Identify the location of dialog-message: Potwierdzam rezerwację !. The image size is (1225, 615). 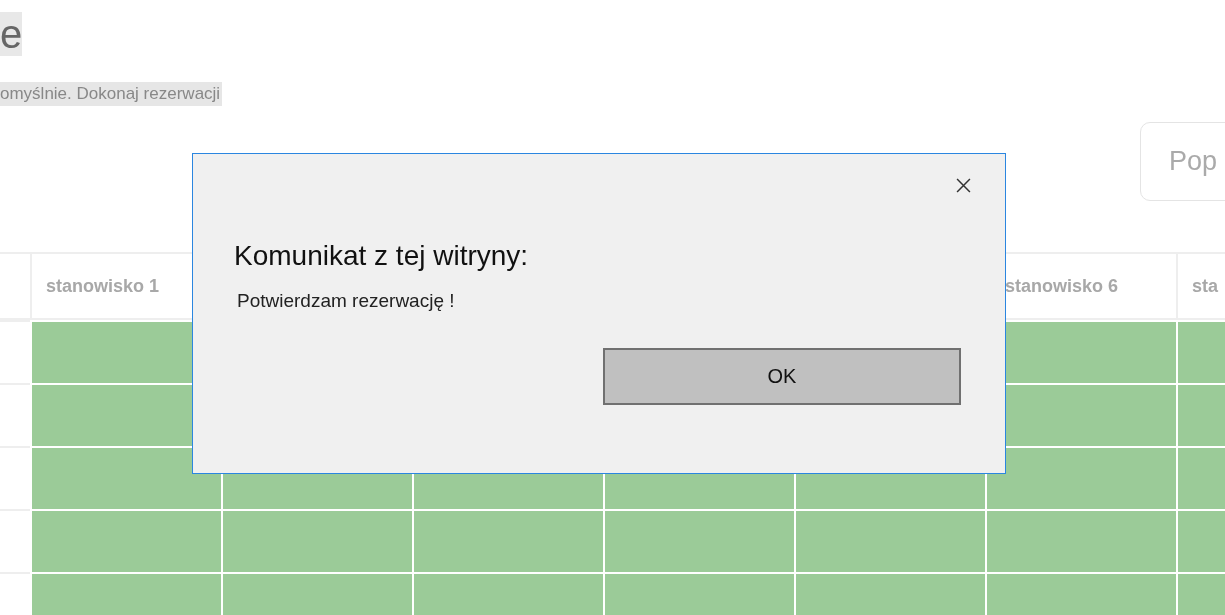
(346, 301).